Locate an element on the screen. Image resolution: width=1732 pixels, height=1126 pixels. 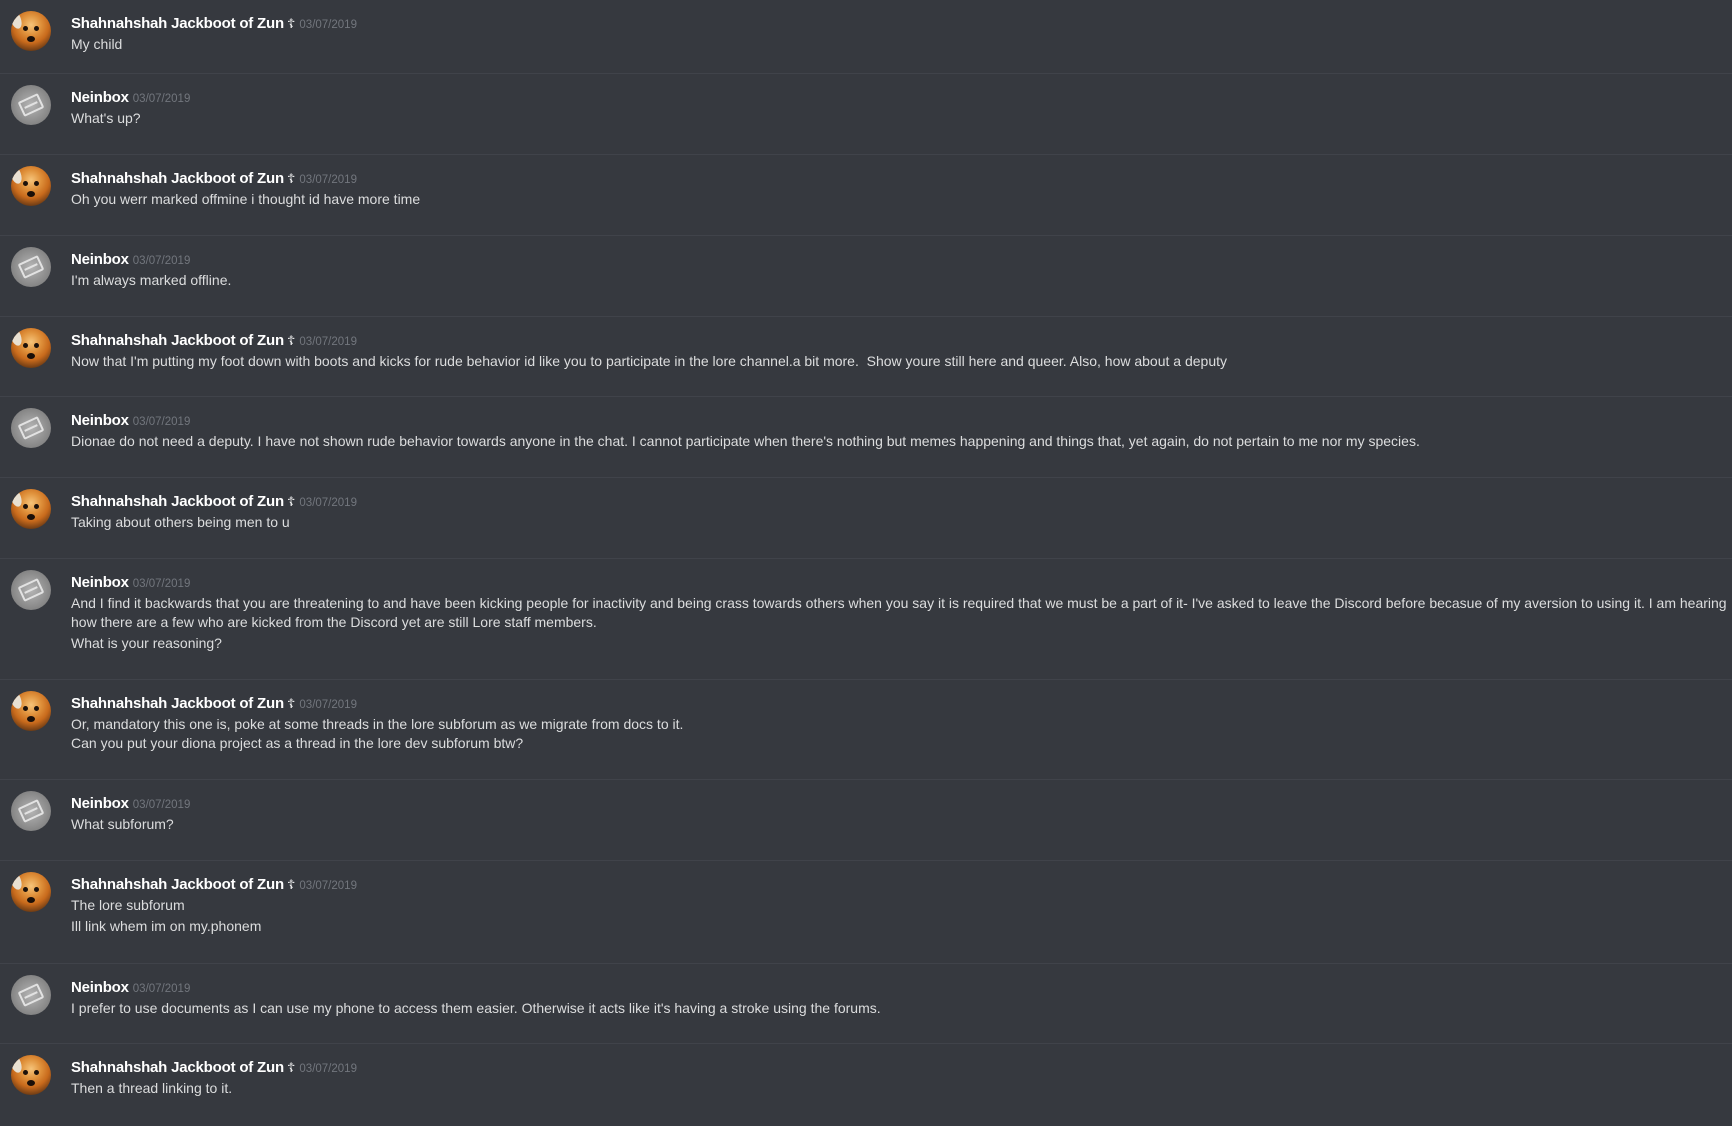
message-text: Then a thread linking to it. is located at coordinates (152, 1088).